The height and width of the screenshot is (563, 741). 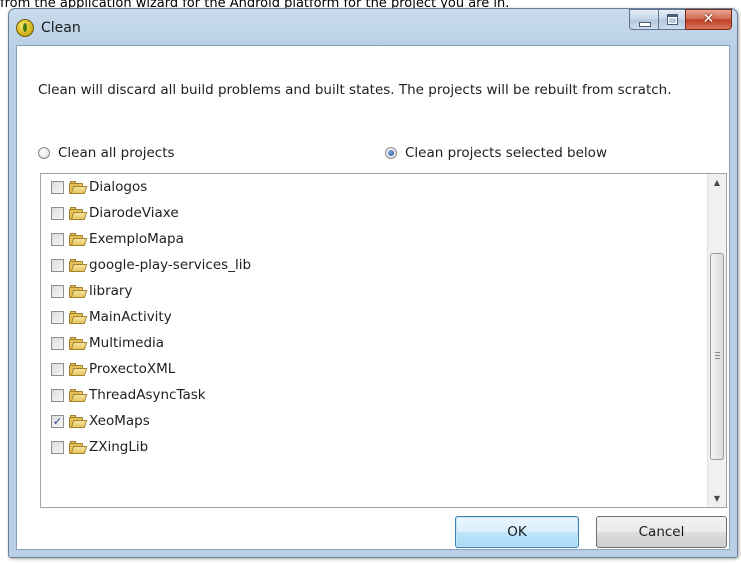 What do you see at coordinates (134, 213) in the screenshot?
I see `project-name: DiarodeViaxe` at bounding box center [134, 213].